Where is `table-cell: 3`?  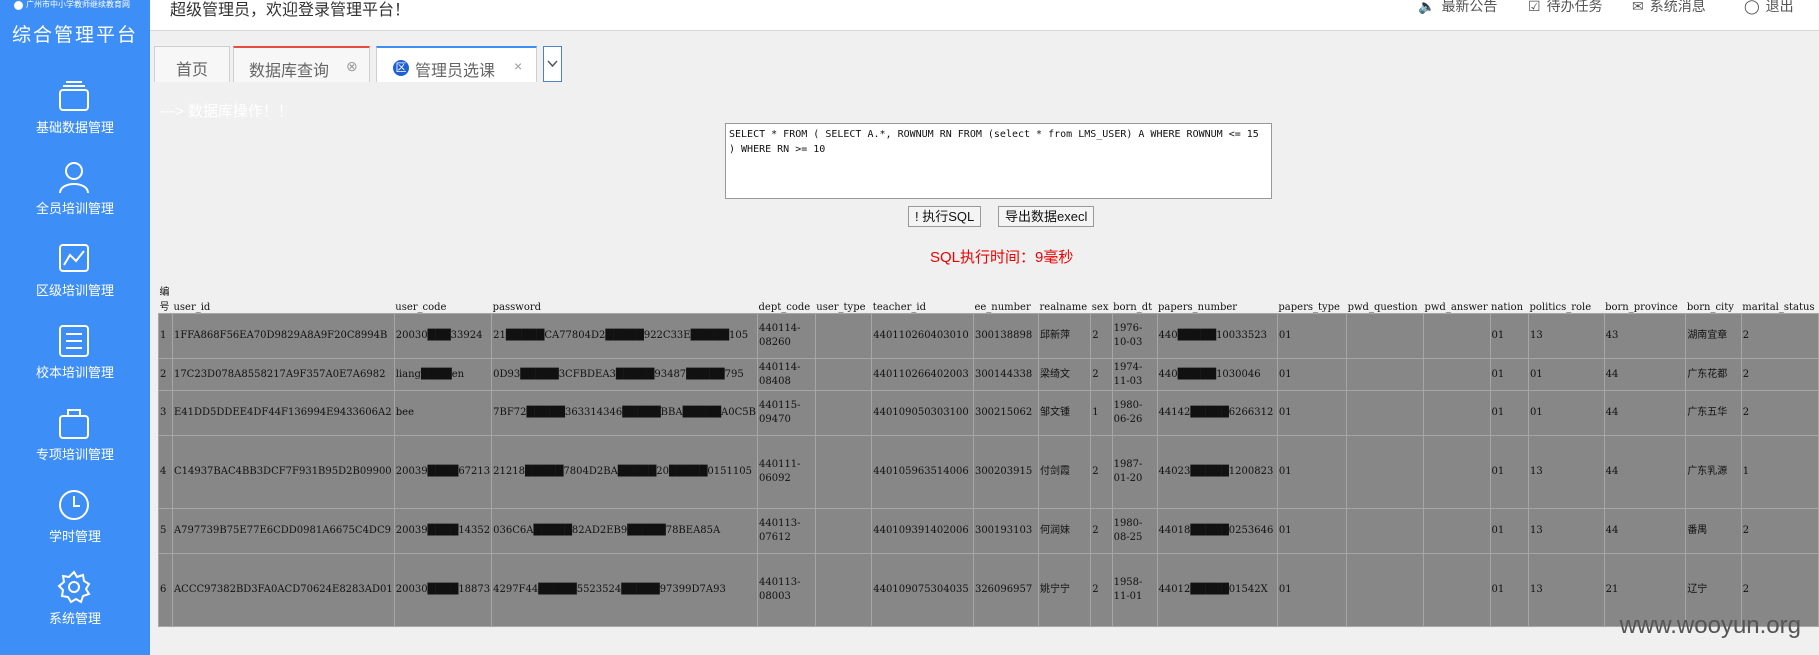 table-cell: 3 is located at coordinates (165, 413).